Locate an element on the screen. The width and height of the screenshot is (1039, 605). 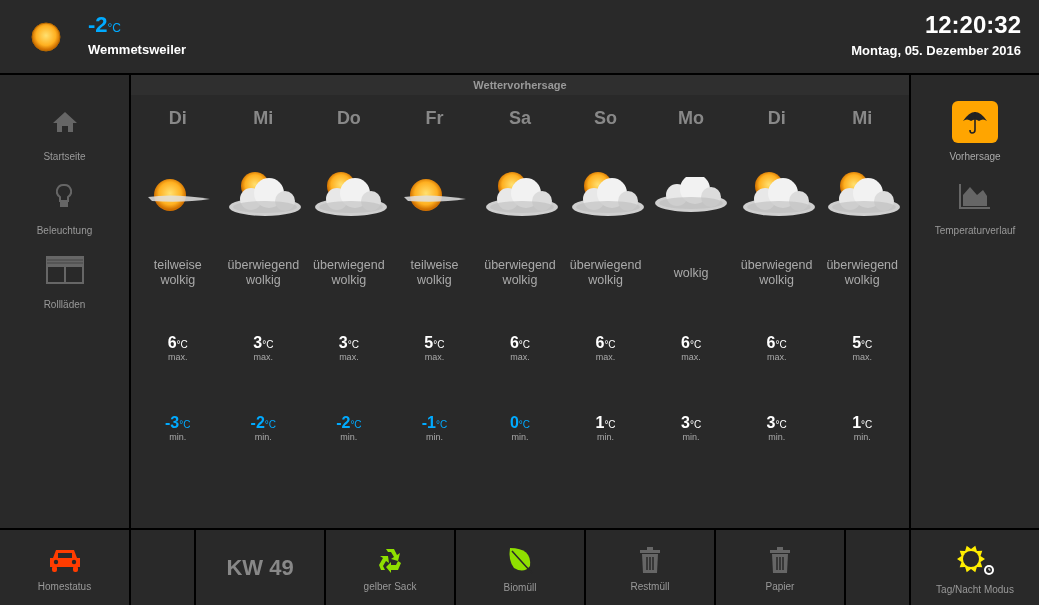
footer-tile: Homestatus is located at coordinates (64, 567).